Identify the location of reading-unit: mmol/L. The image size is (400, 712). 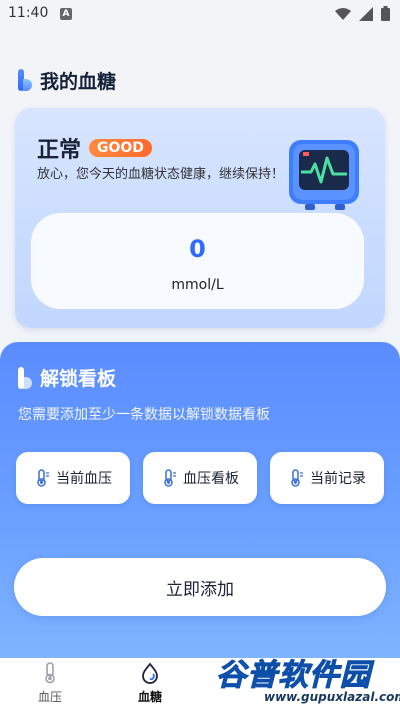
(197, 285).